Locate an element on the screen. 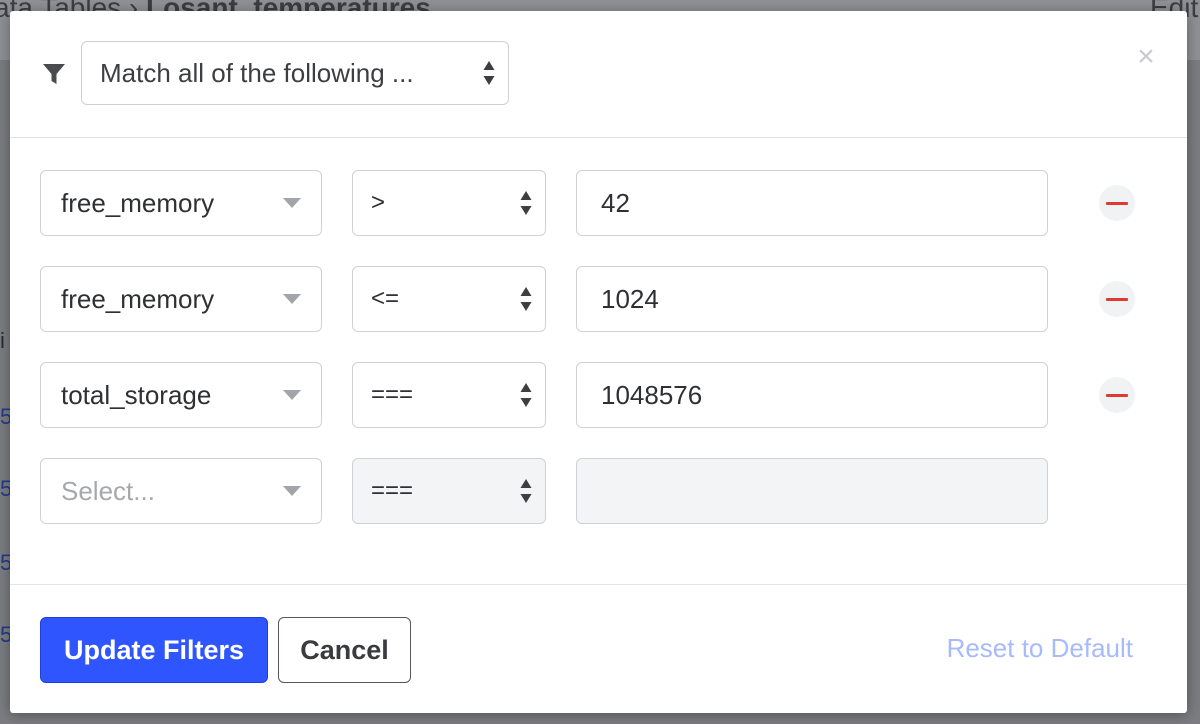 The height and width of the screenshot is (724, 1200). update-filters-button: Update Filters is located at coordinates (154, 650).